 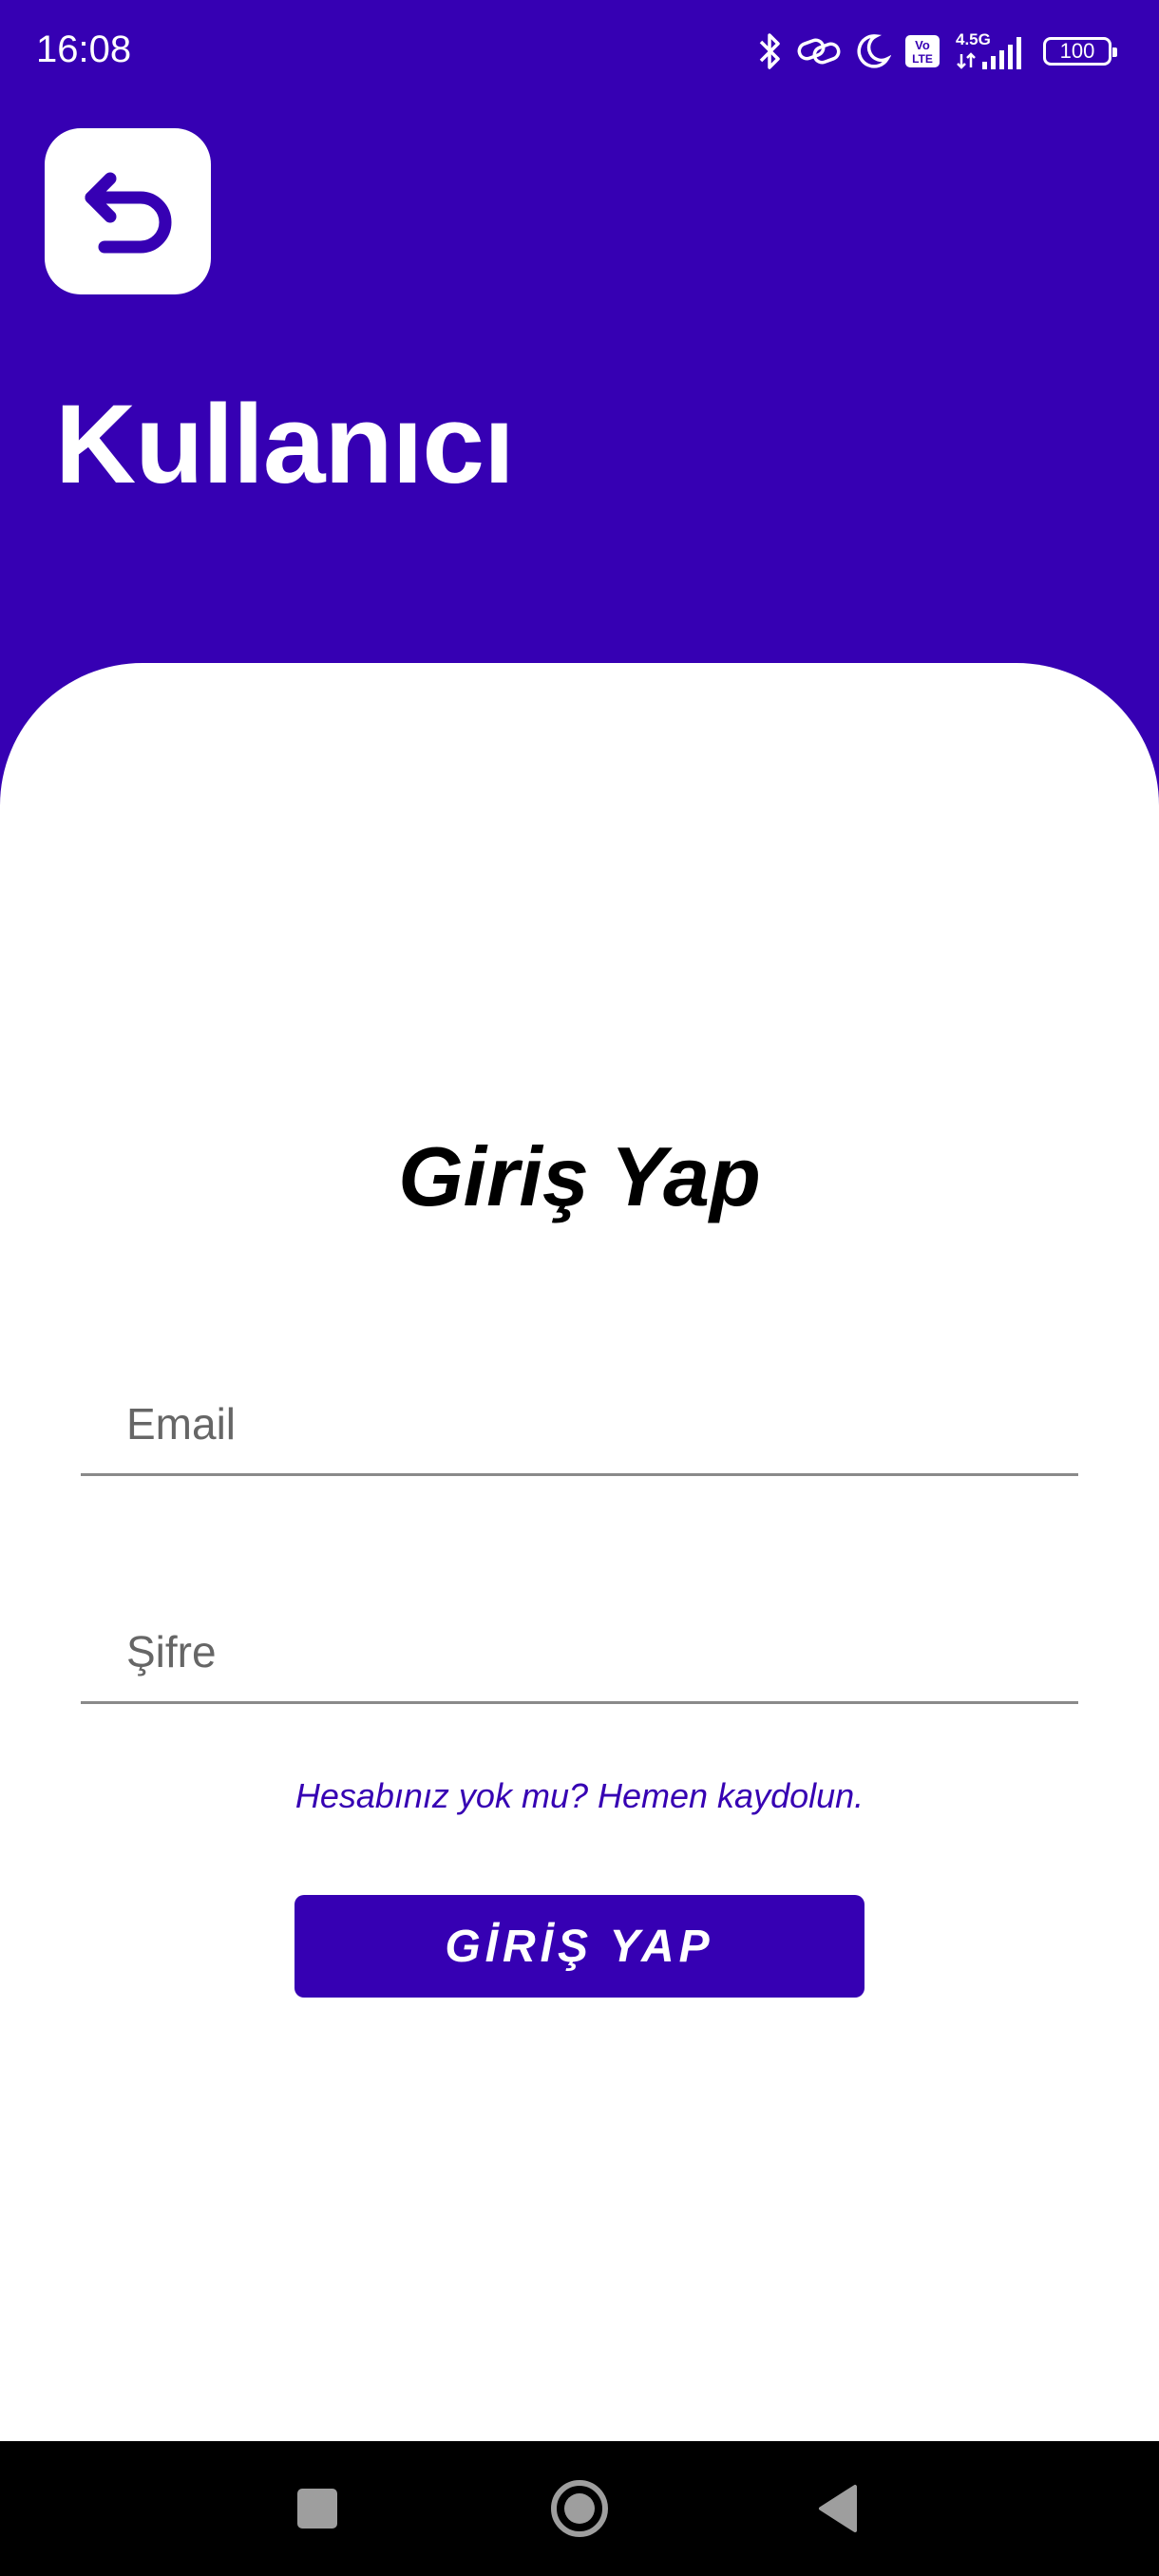 What do you see at coordinates (874, 51) in the screenshot?
I see `moon-icon` at bounding box center [874, 51].